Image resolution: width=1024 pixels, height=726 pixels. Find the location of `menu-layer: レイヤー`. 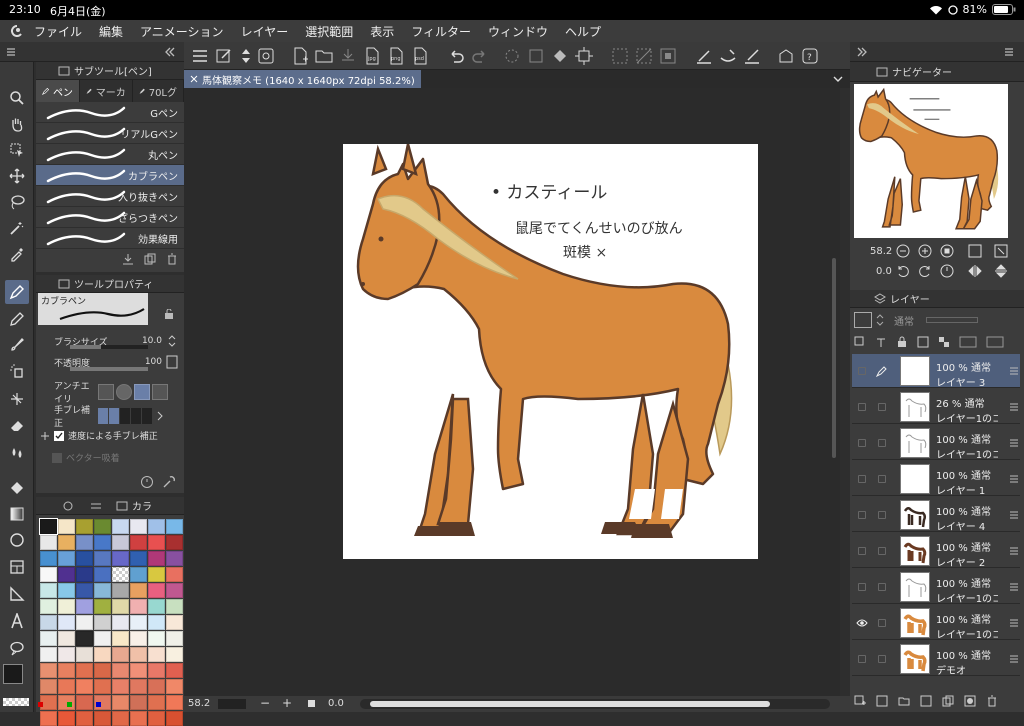

menu-layer: レイヤー is located at coordinates (265, 31).